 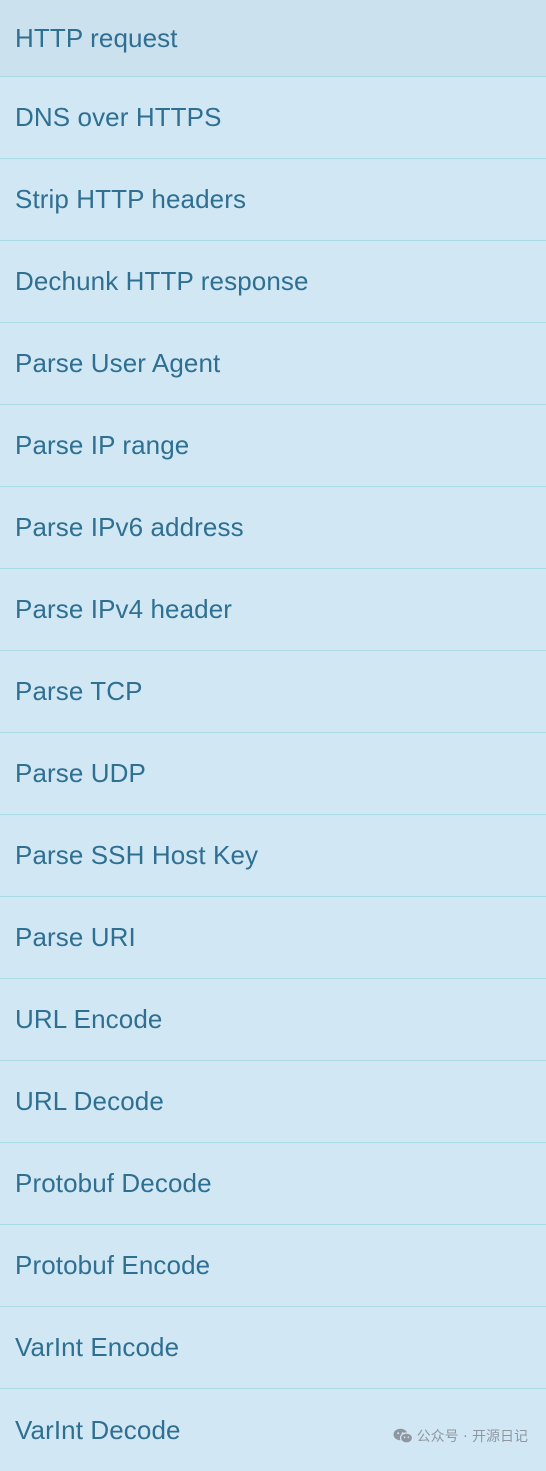 What do you see at coordinates (273, 38) in the screenshot?
I see `operation-http-request: HTTP request` at bounding box center [273, 38].